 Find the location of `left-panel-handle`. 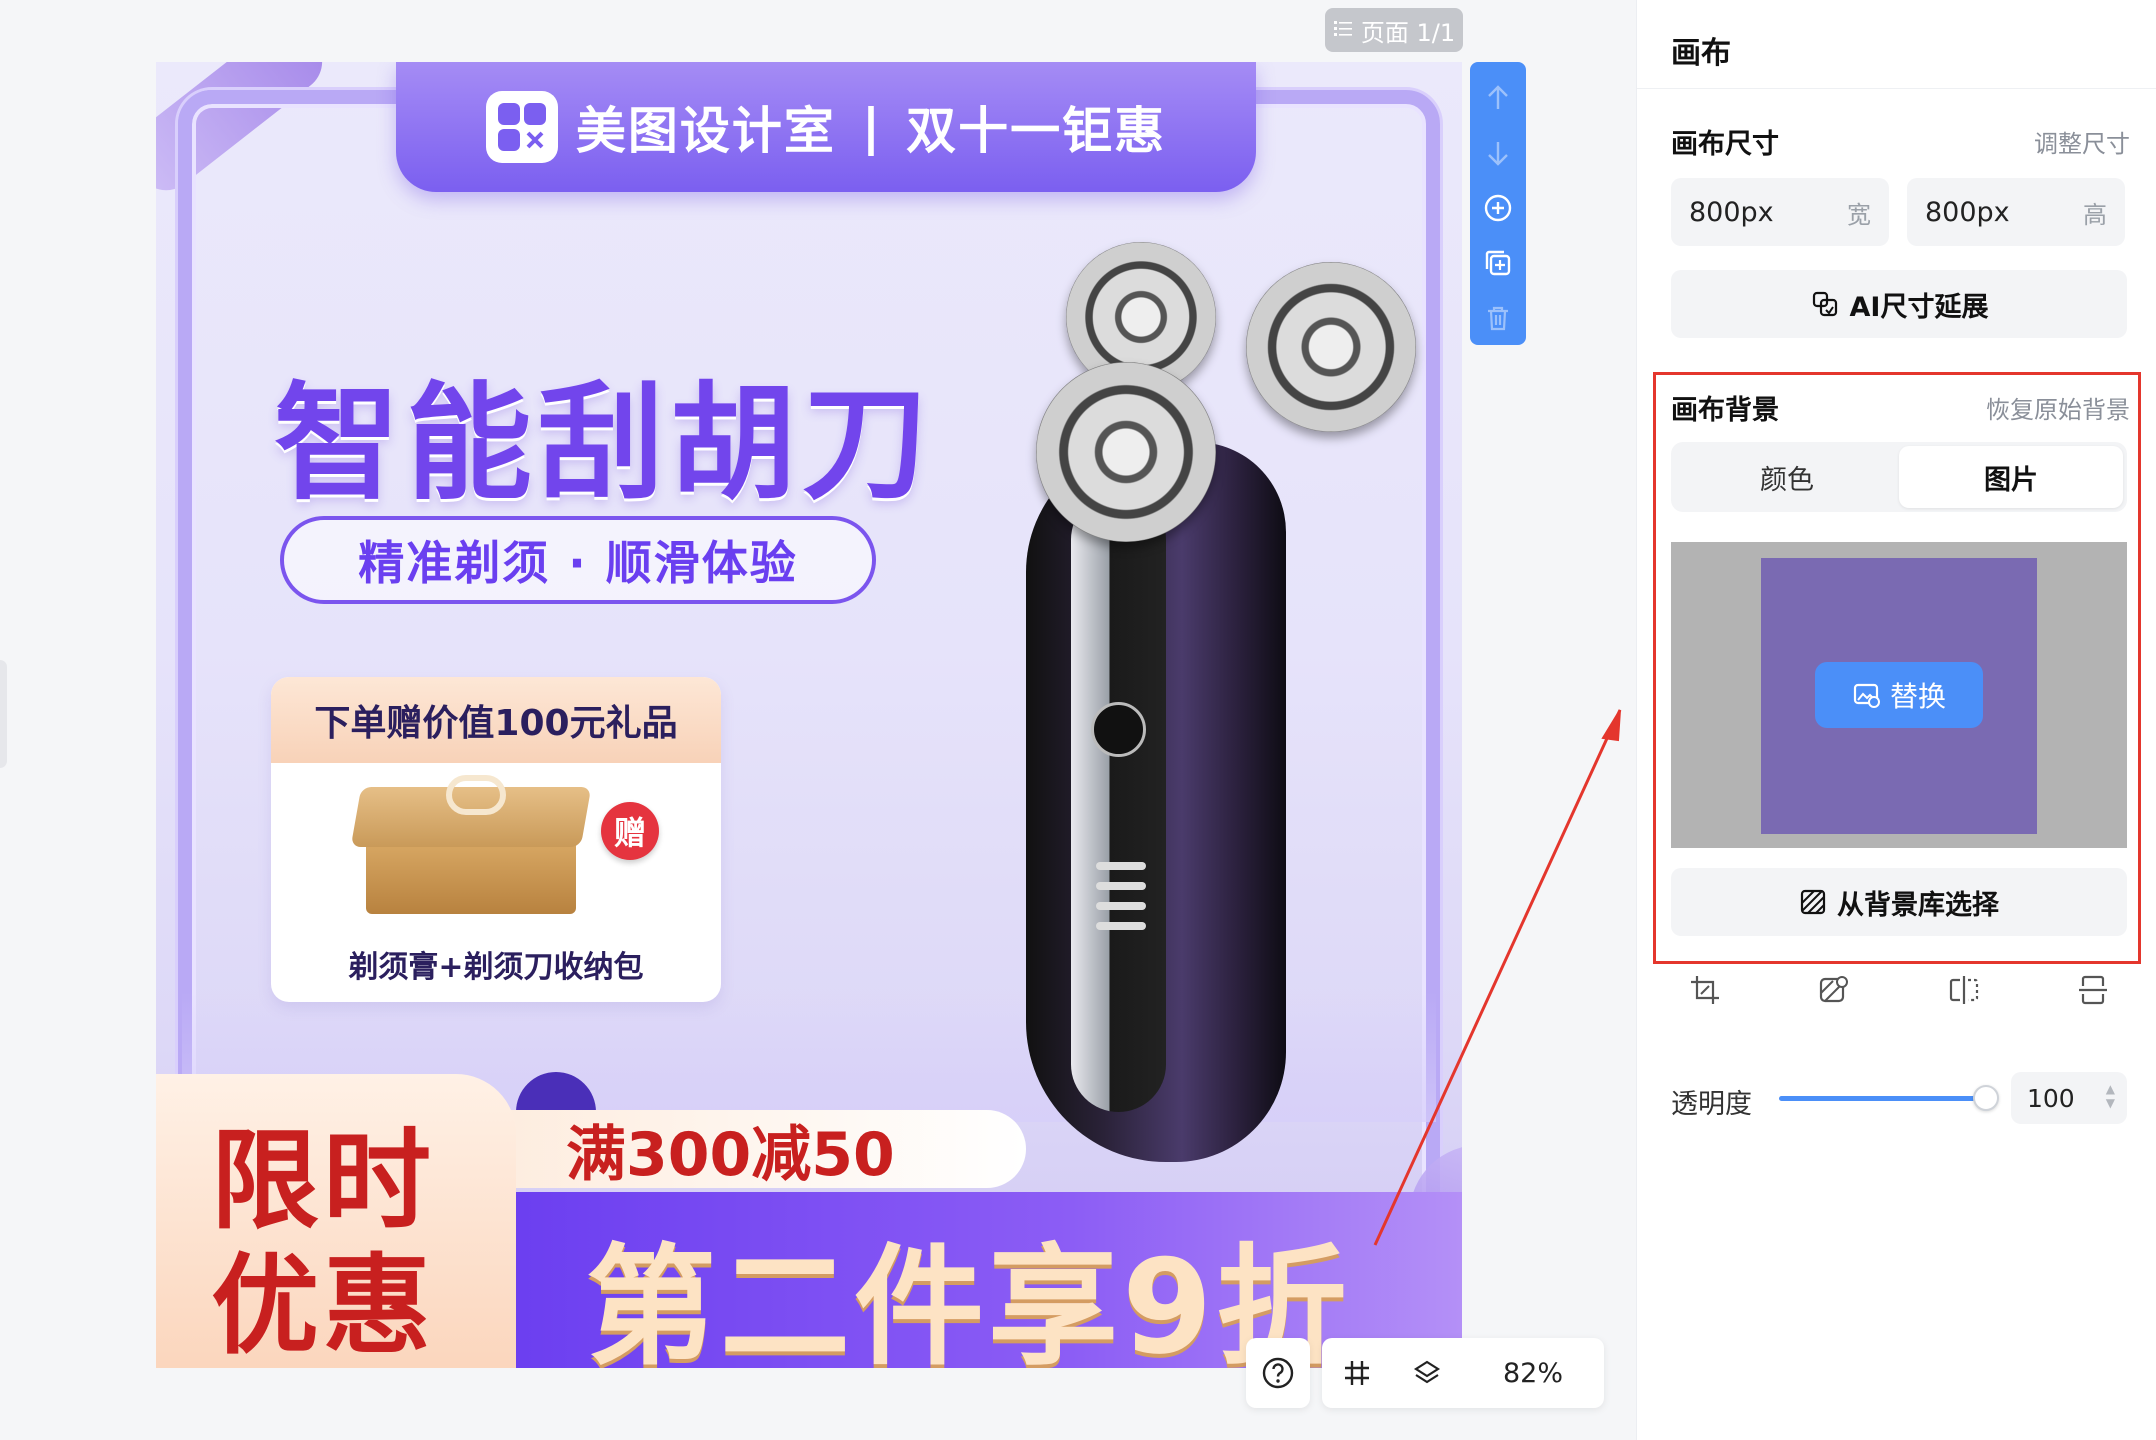

left-panel-handle is located at coordinates (3, 714).